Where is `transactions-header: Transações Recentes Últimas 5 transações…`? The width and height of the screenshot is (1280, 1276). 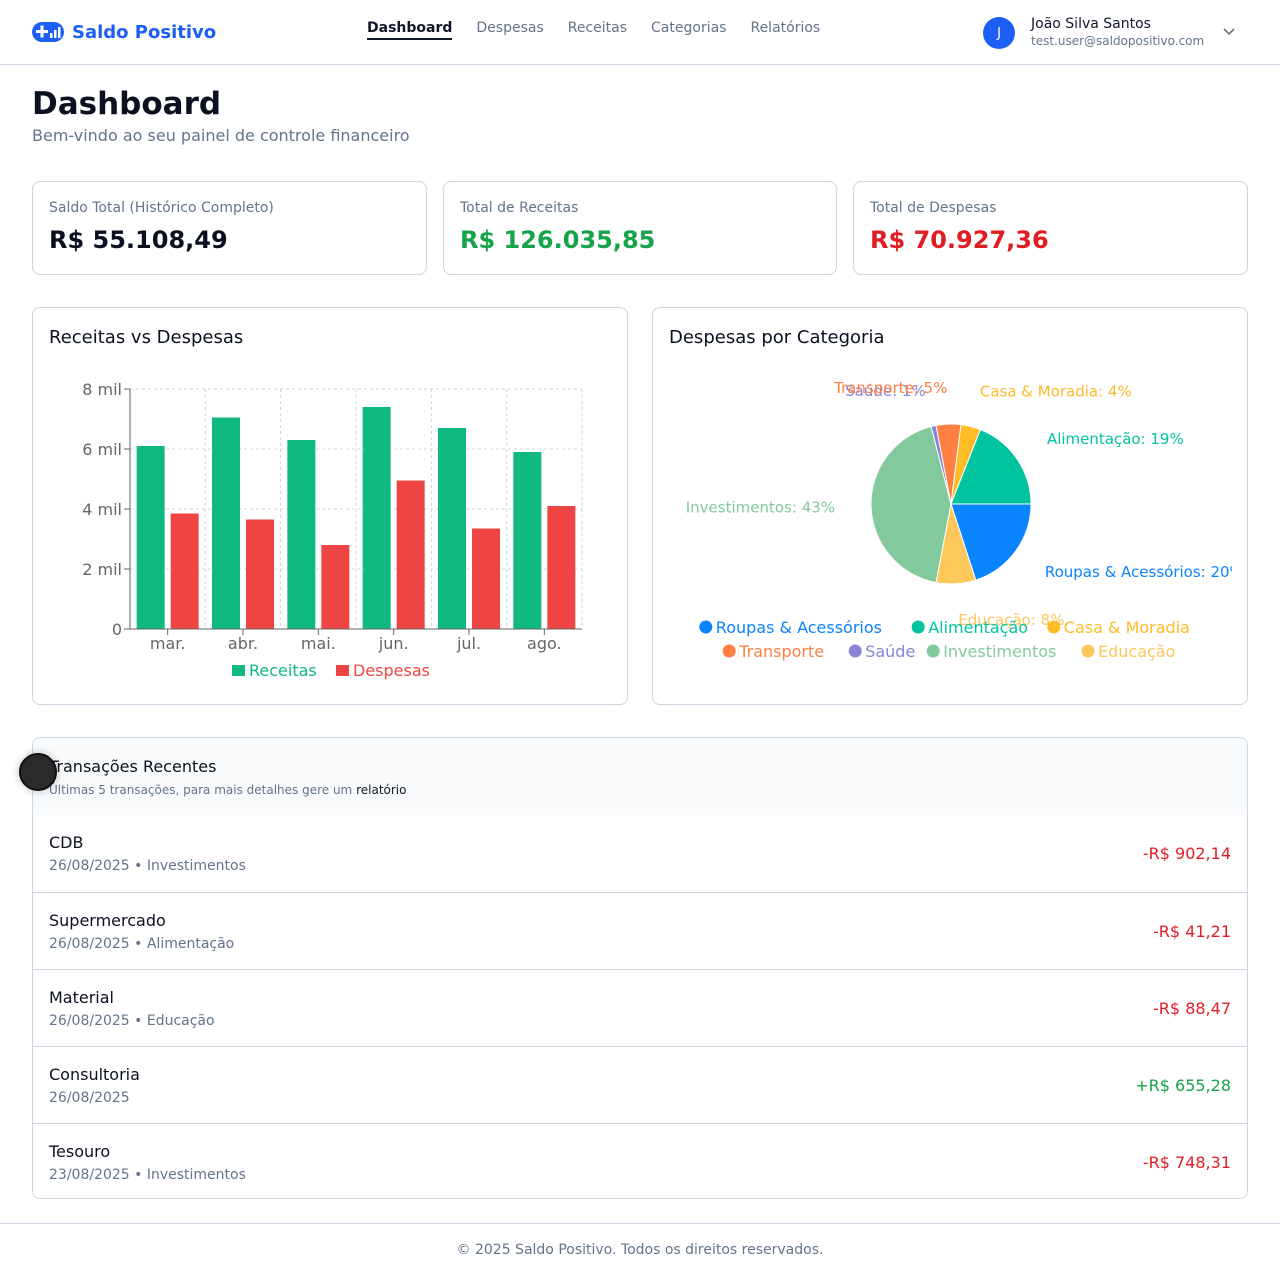 transactions-header: Transações Recentes Últimas 5 transações… is located at coordinates (640, 776).